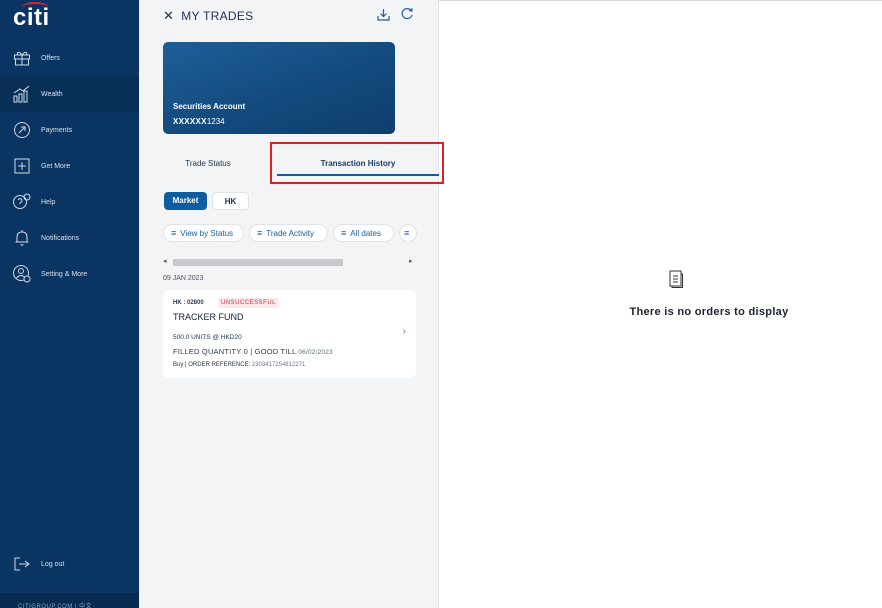 The image size is (882, 608). Describe the element at coordinates (165, 261) in the screenshot. I see `scroll-left-arrow-icon: ◂` at that location.